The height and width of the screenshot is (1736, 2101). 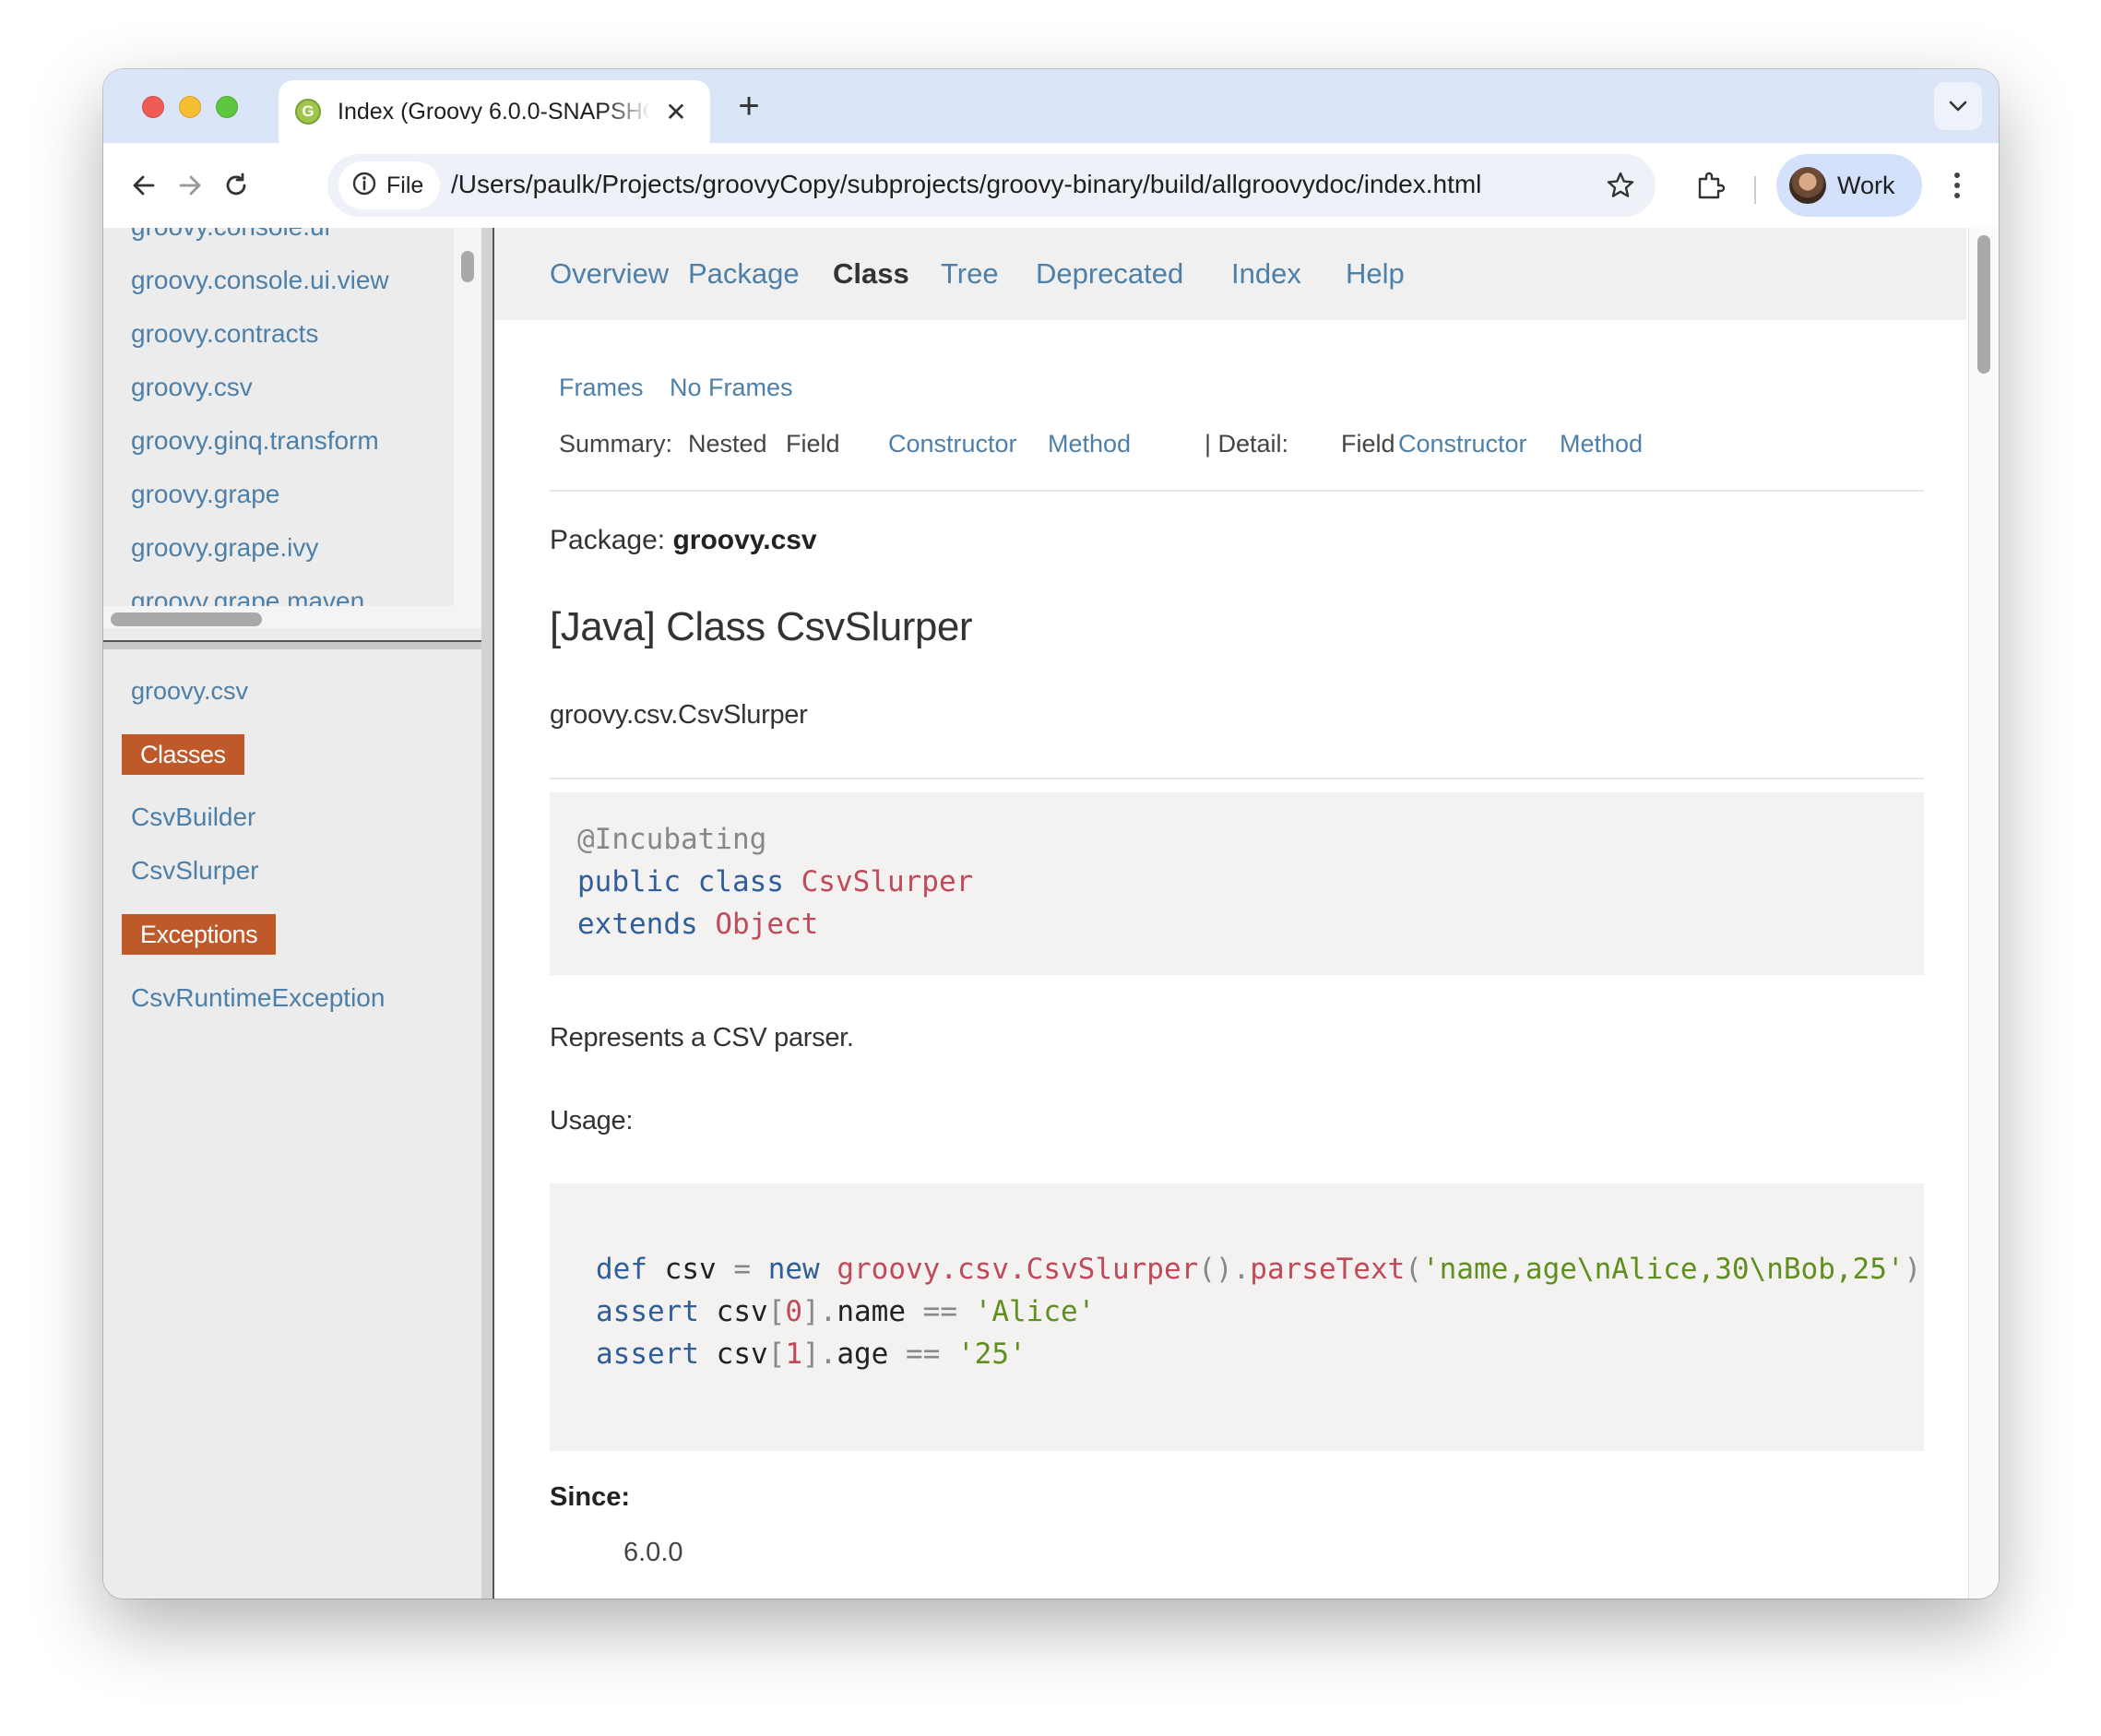 I want to click on detail-label: | Detail:, so click(x=1247, y=444).